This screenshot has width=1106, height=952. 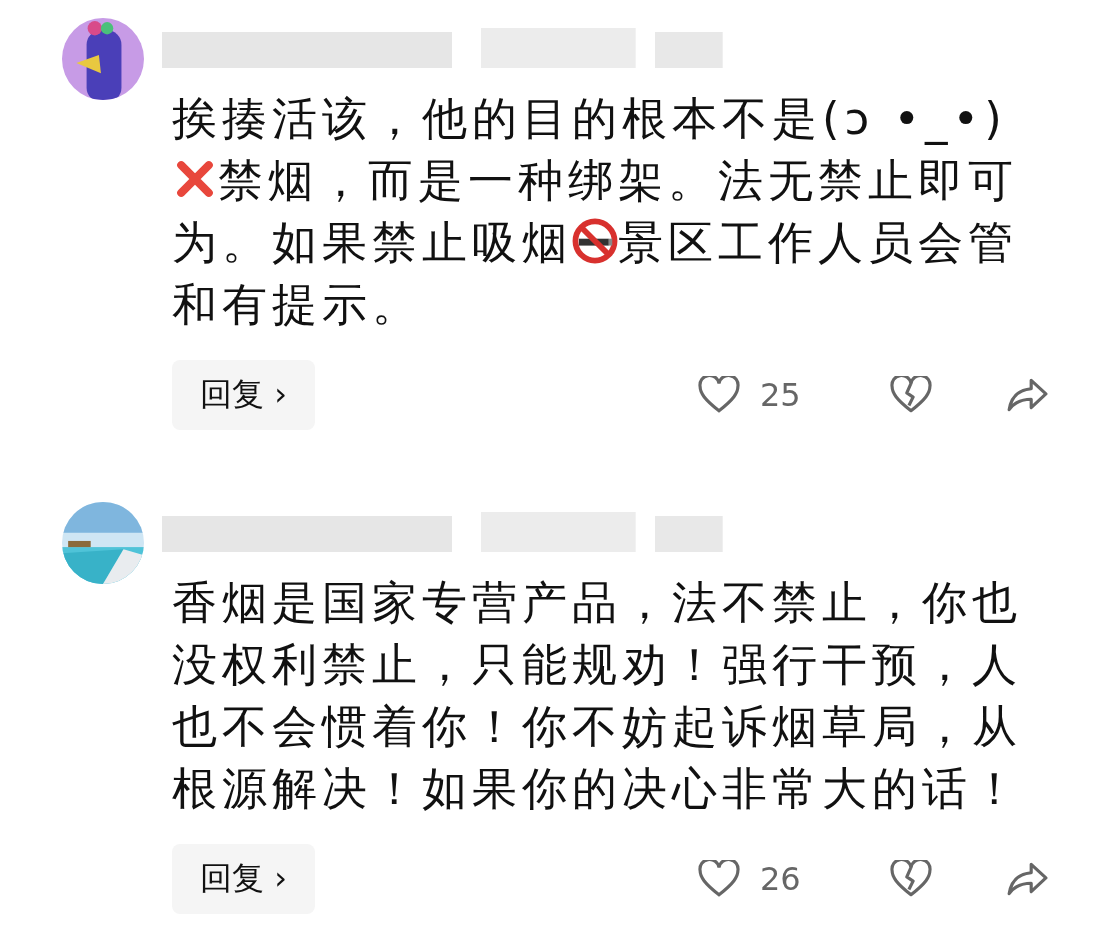 I want to click on like-count: 25, so click(x=781, y=395).